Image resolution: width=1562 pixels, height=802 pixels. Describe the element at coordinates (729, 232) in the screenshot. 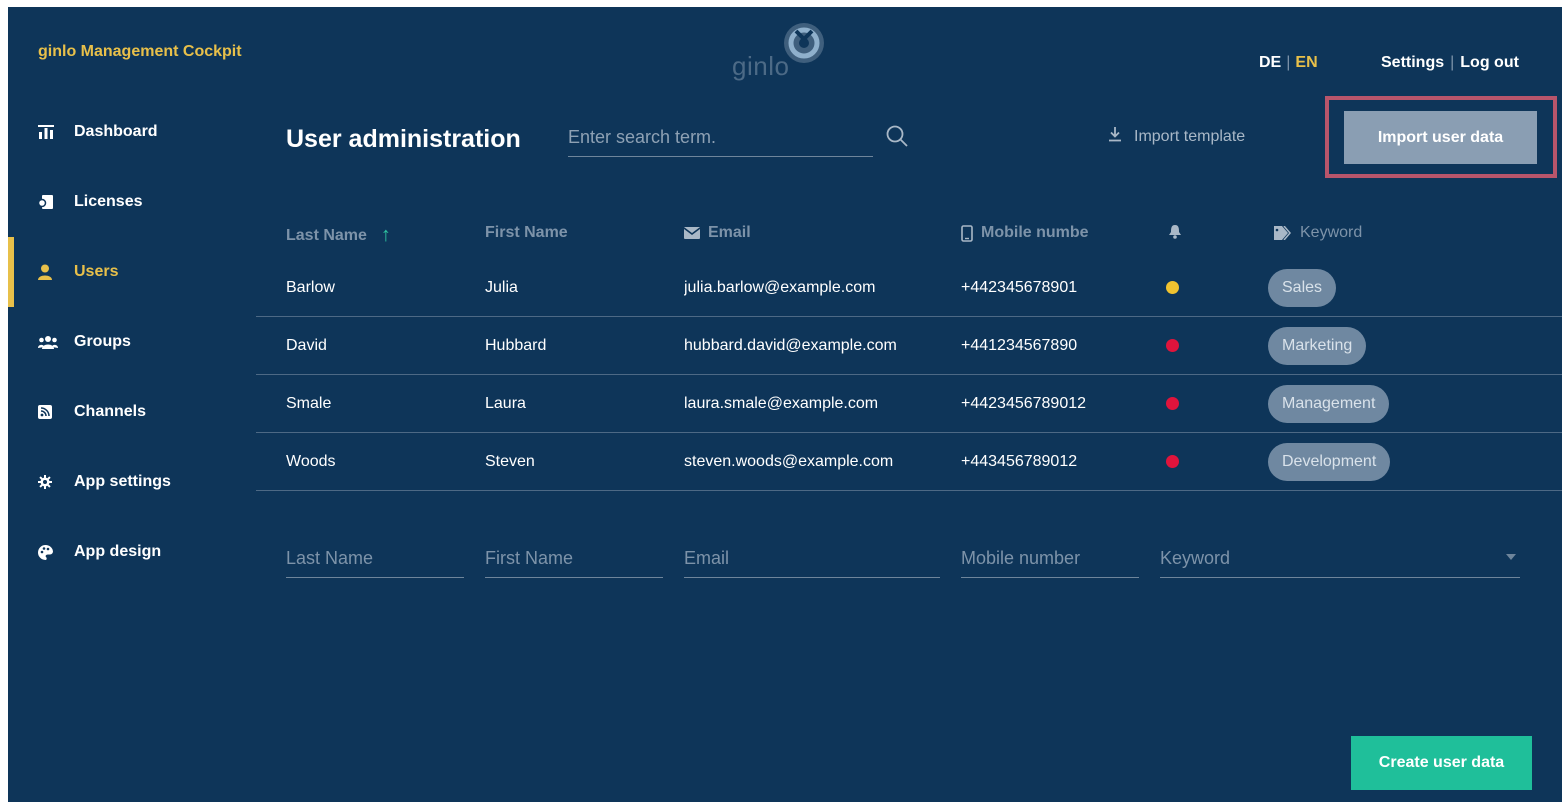

I see `column-label: Email` at that location.